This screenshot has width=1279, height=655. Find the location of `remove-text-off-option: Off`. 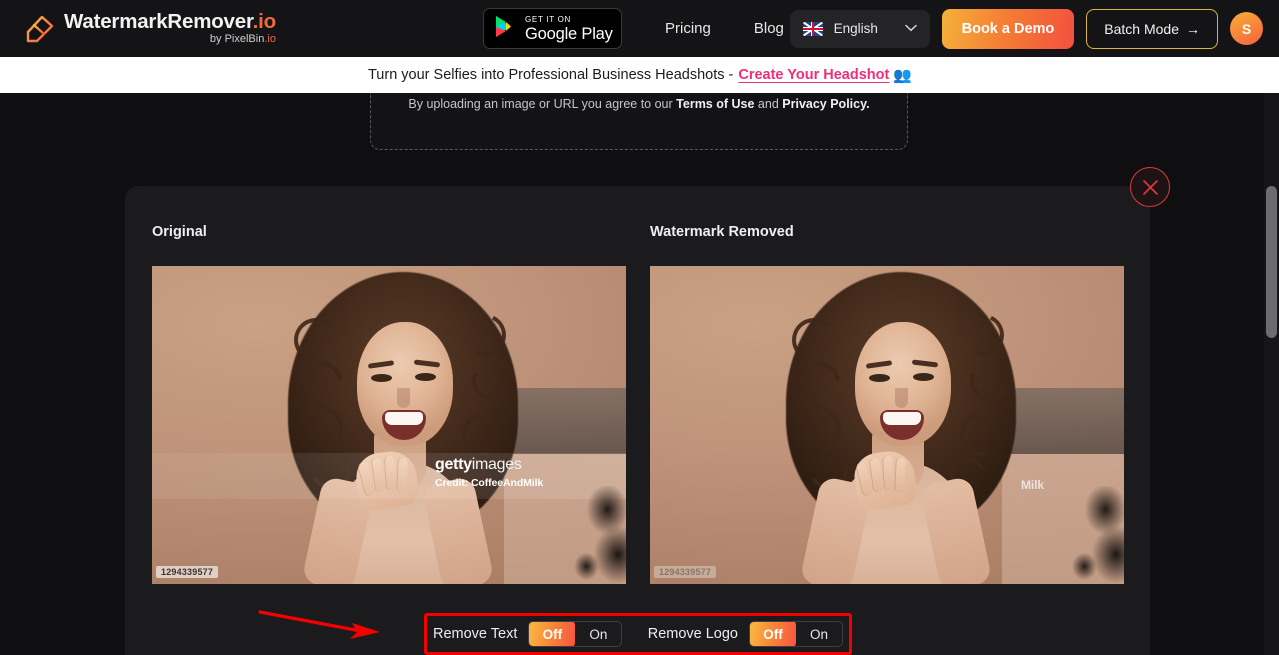

remove-text-off-option: Off is located at coordinates (552, 634).